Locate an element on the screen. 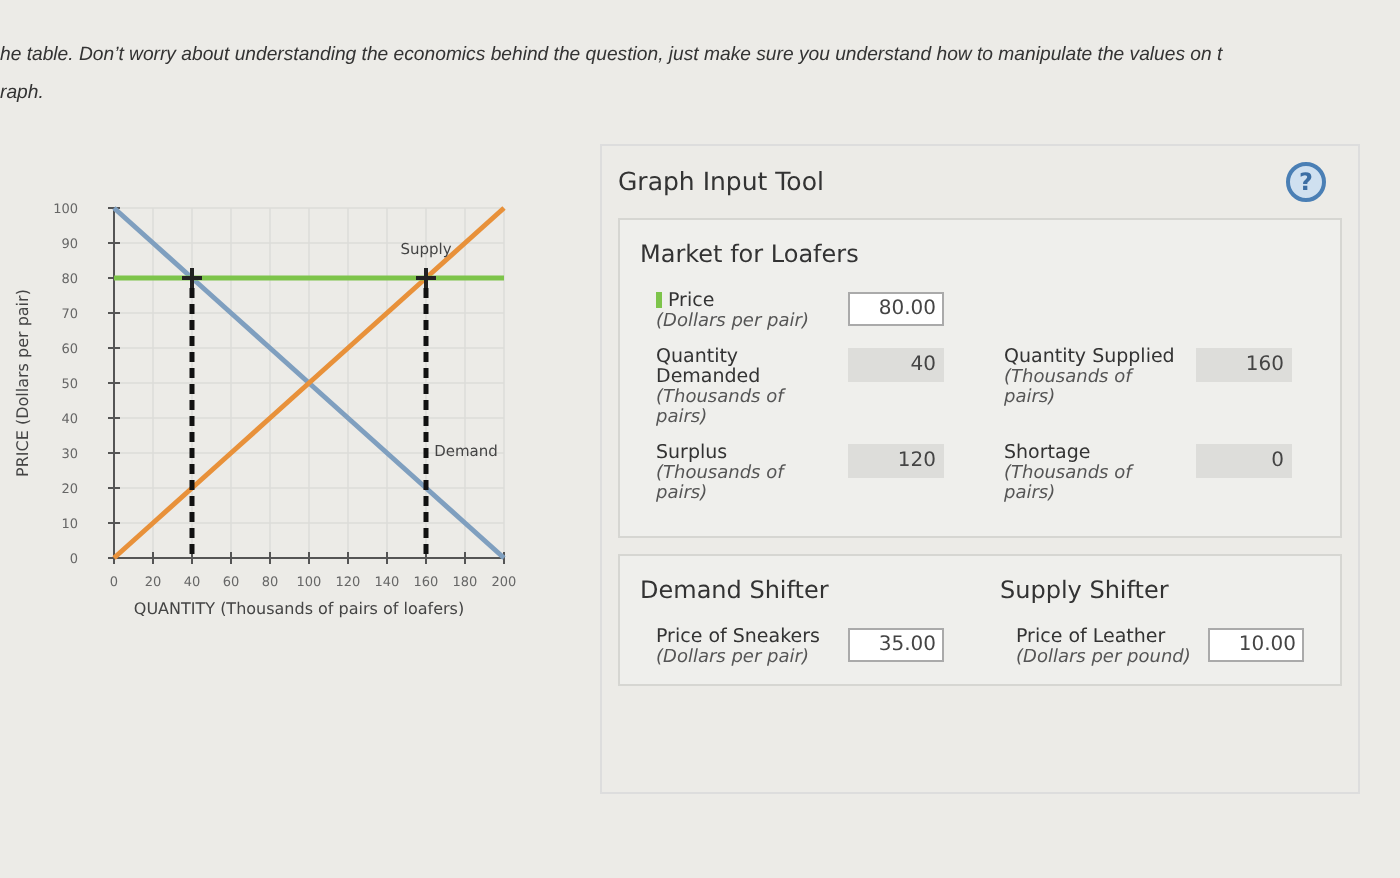  panel-title: Supply Shifter is located at coordinates (1085, 591).